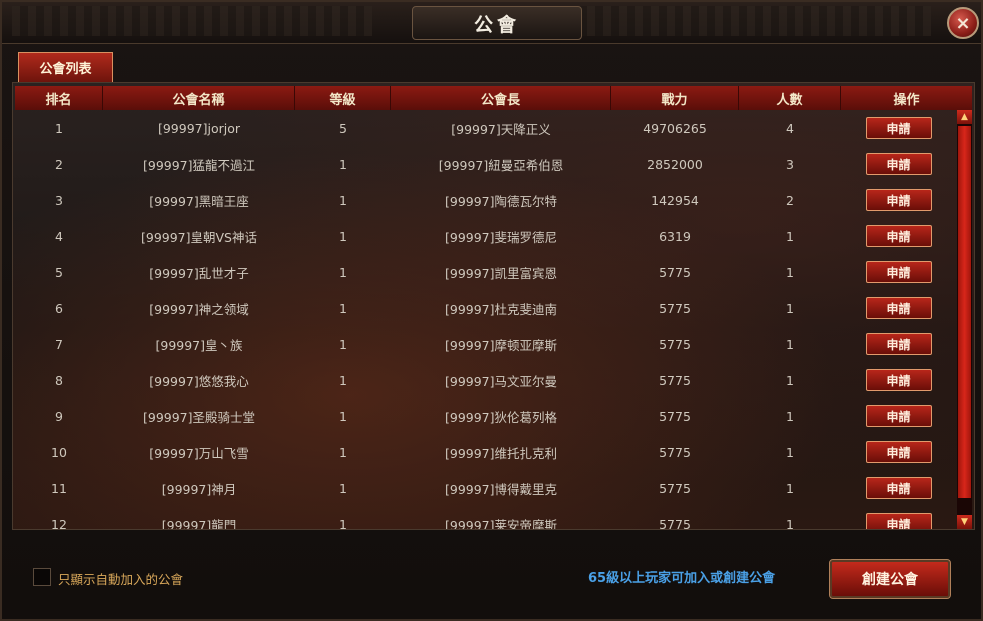  I want to click on cell-level: 5, so click(343, 128).